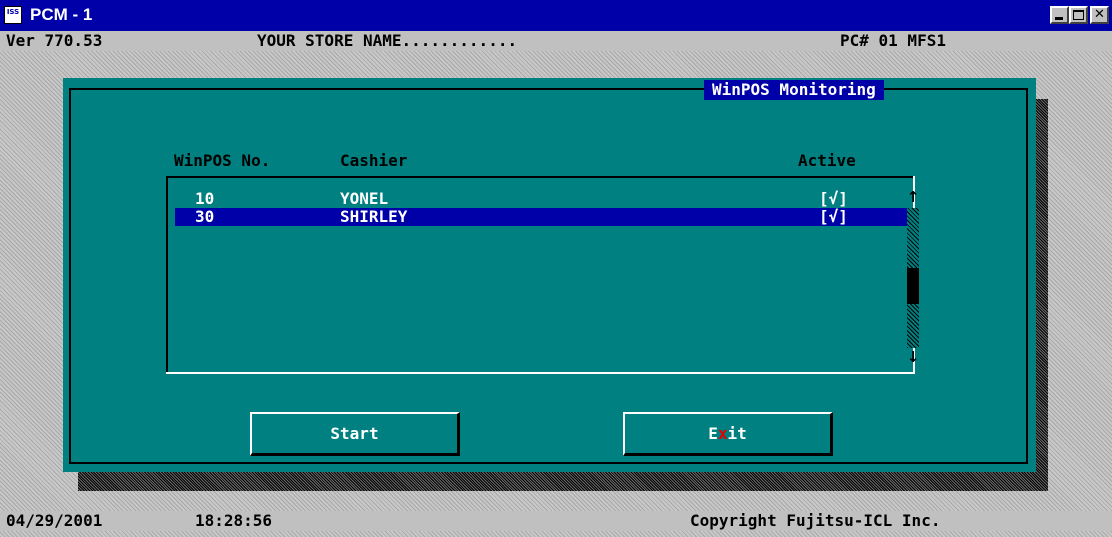 The width and height of the screenshot is (1112, 537). I want to click on minimize-button, so click(1059, 15).